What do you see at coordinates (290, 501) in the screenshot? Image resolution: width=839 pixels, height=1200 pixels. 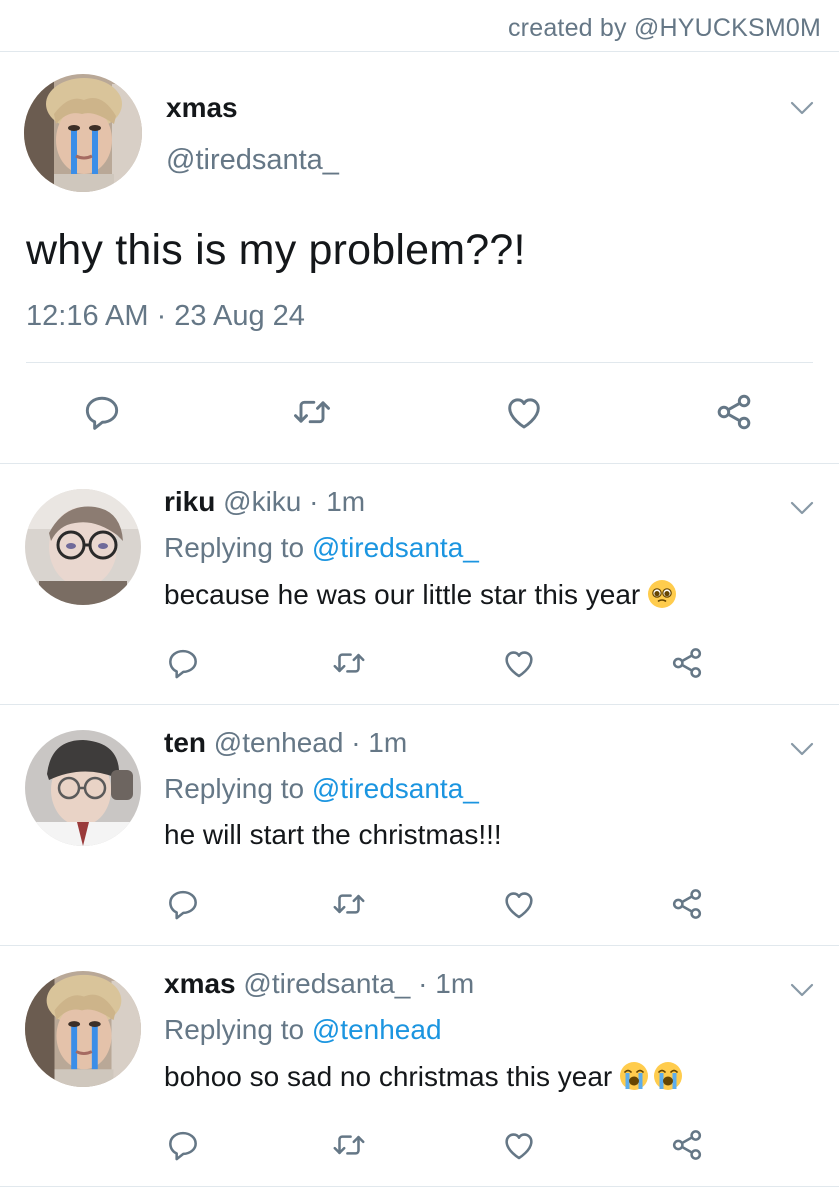 I see `handle-and-time: @kiku · 1m` at bounding box center [290, 501].